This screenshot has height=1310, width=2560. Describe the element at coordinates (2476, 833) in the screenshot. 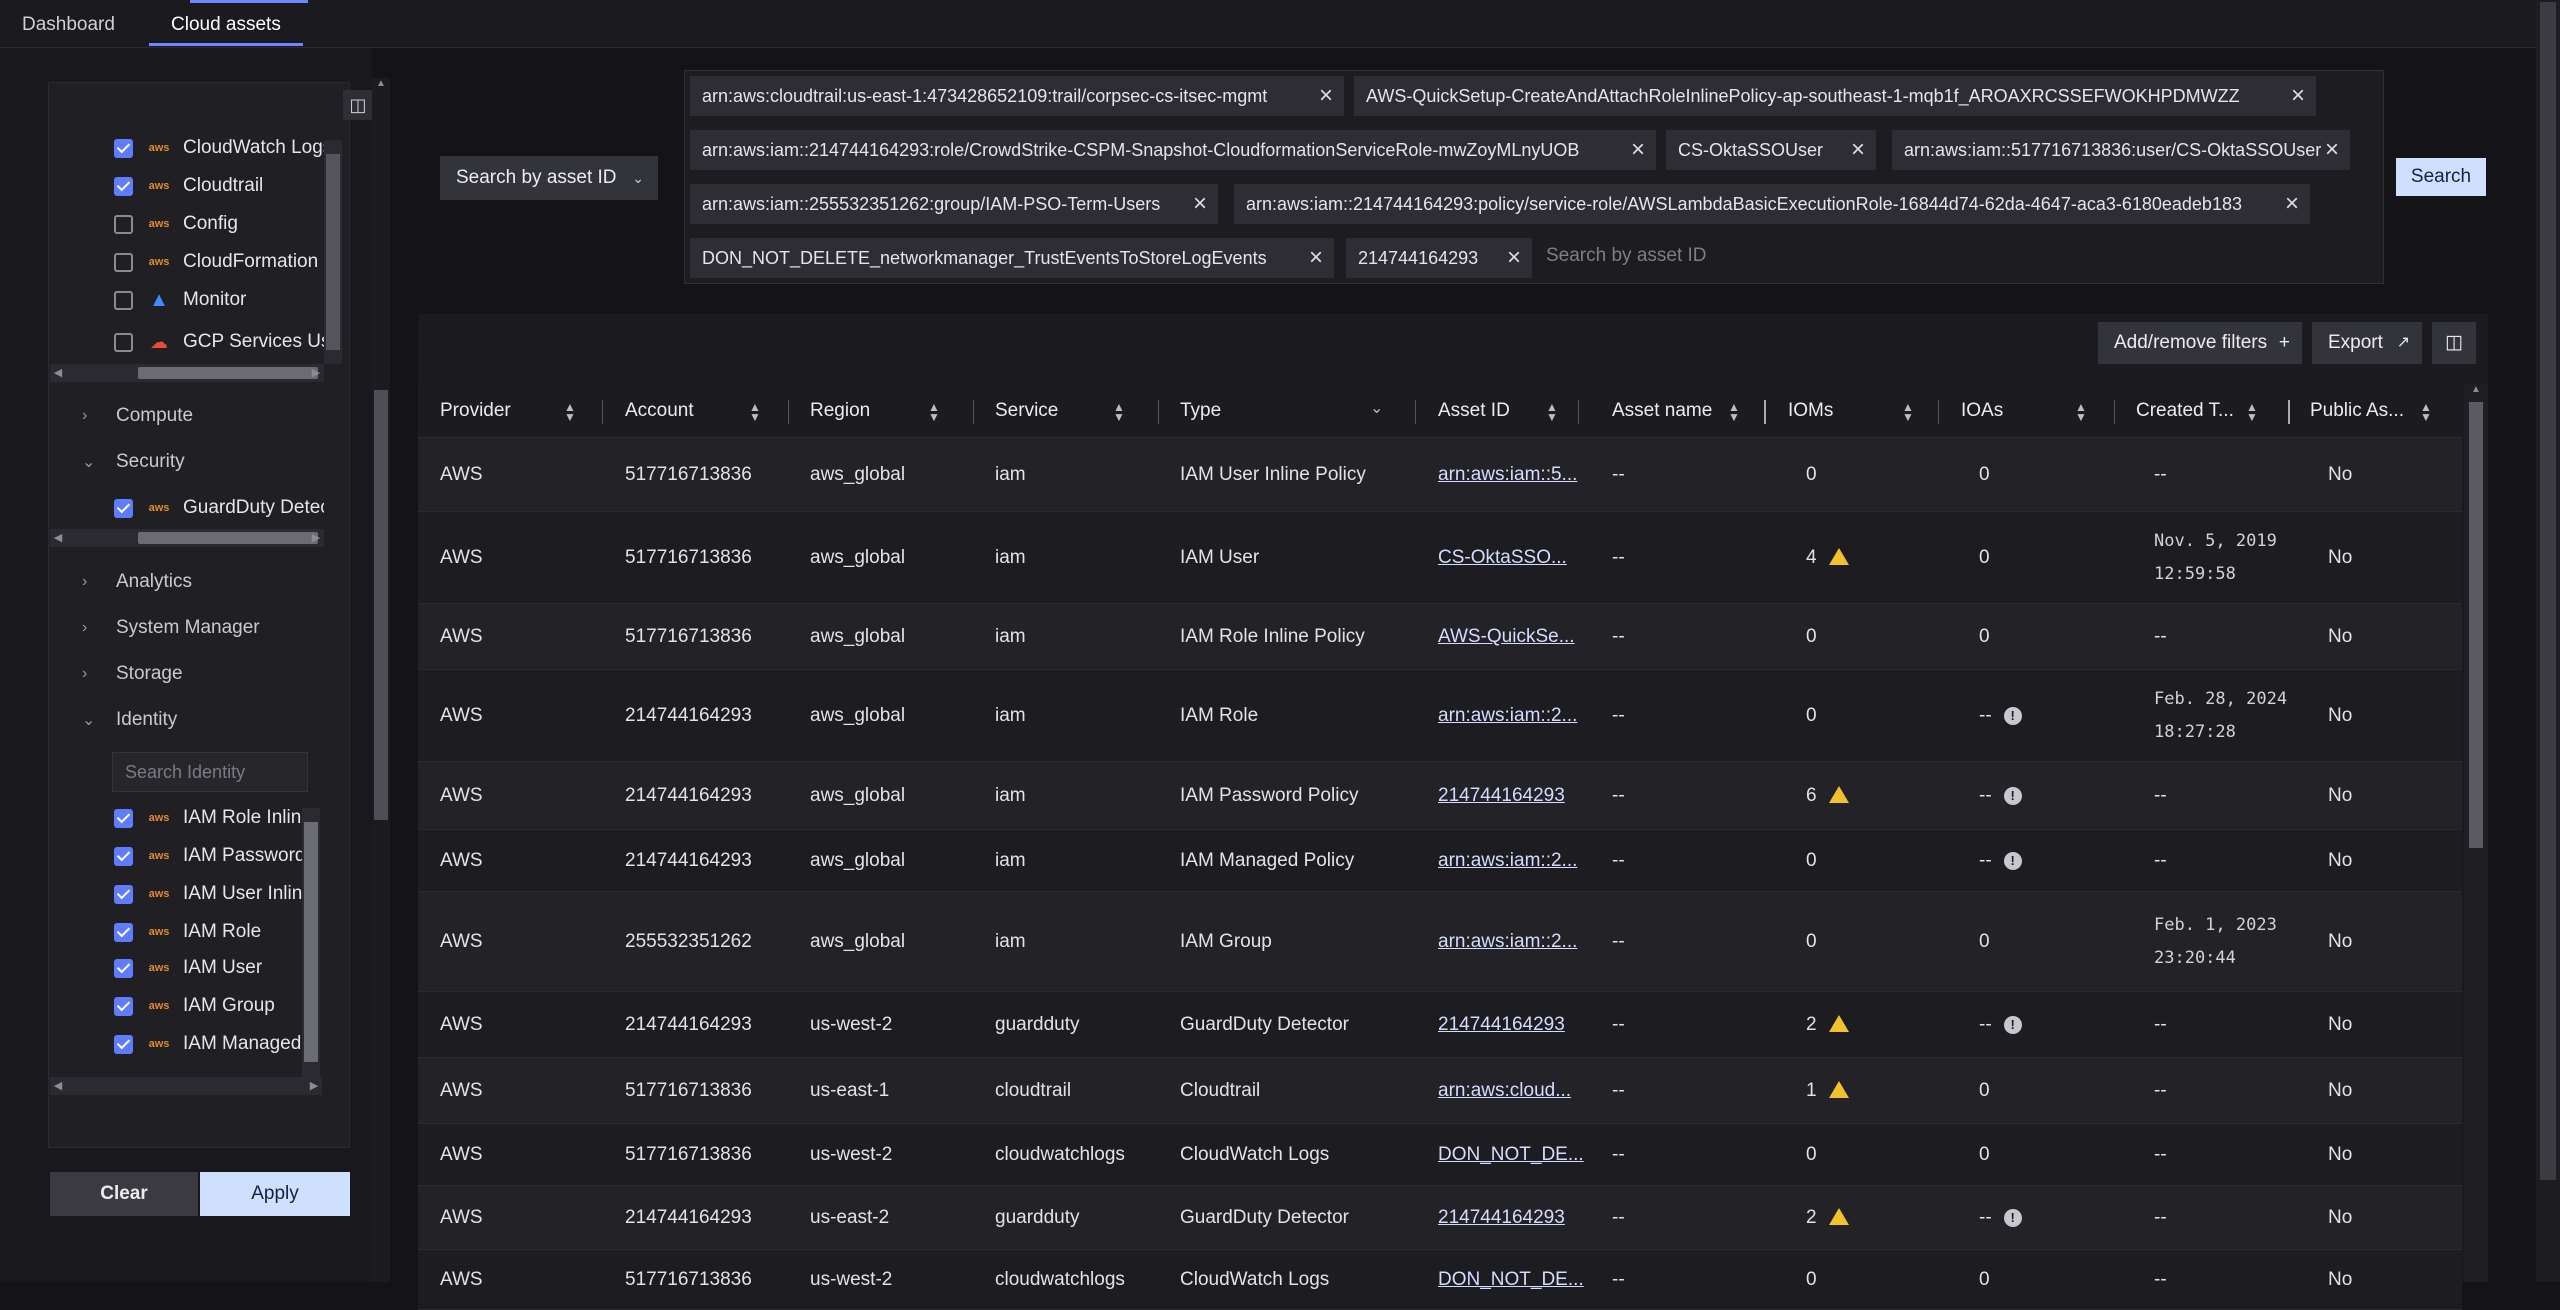

I see `table-vscroll: ▲` at that location.